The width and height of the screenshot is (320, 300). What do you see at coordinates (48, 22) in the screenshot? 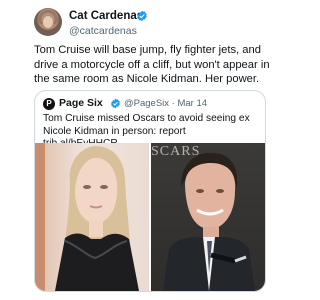
I see `author-avatar` at bounding box center [48, 22].